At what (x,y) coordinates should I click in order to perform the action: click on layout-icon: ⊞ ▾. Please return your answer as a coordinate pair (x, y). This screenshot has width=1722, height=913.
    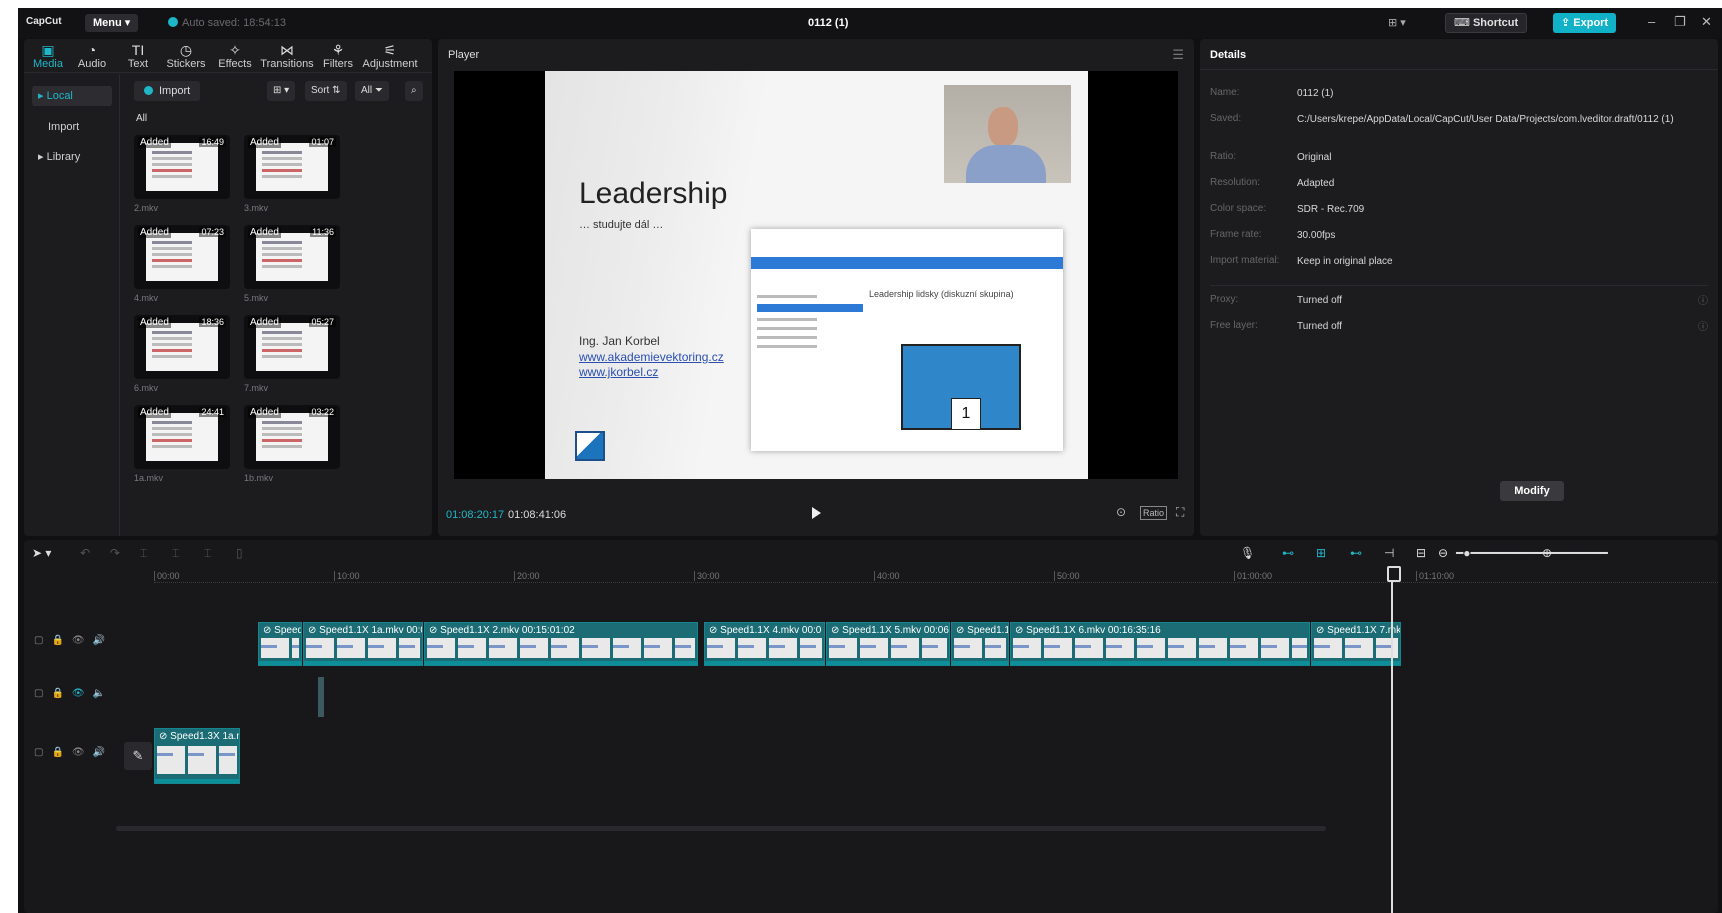
    Looking at the image, I should click on (1397, 22).